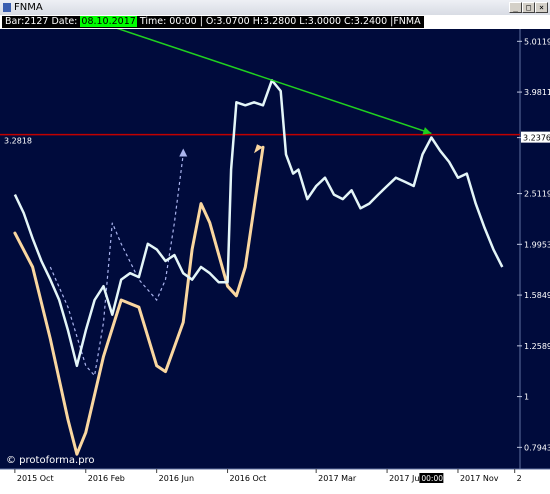 The image size is (550, 494). I want to click on chart-window-icon, so click(7, 7).